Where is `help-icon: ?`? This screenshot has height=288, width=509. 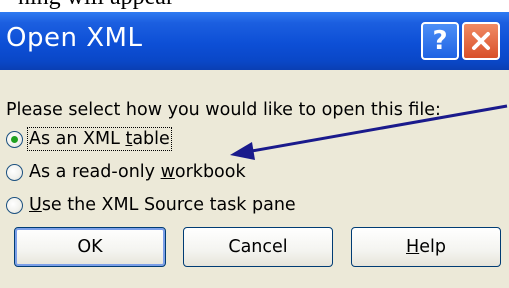 help-icon: ? is located at coordinates (440, 41).